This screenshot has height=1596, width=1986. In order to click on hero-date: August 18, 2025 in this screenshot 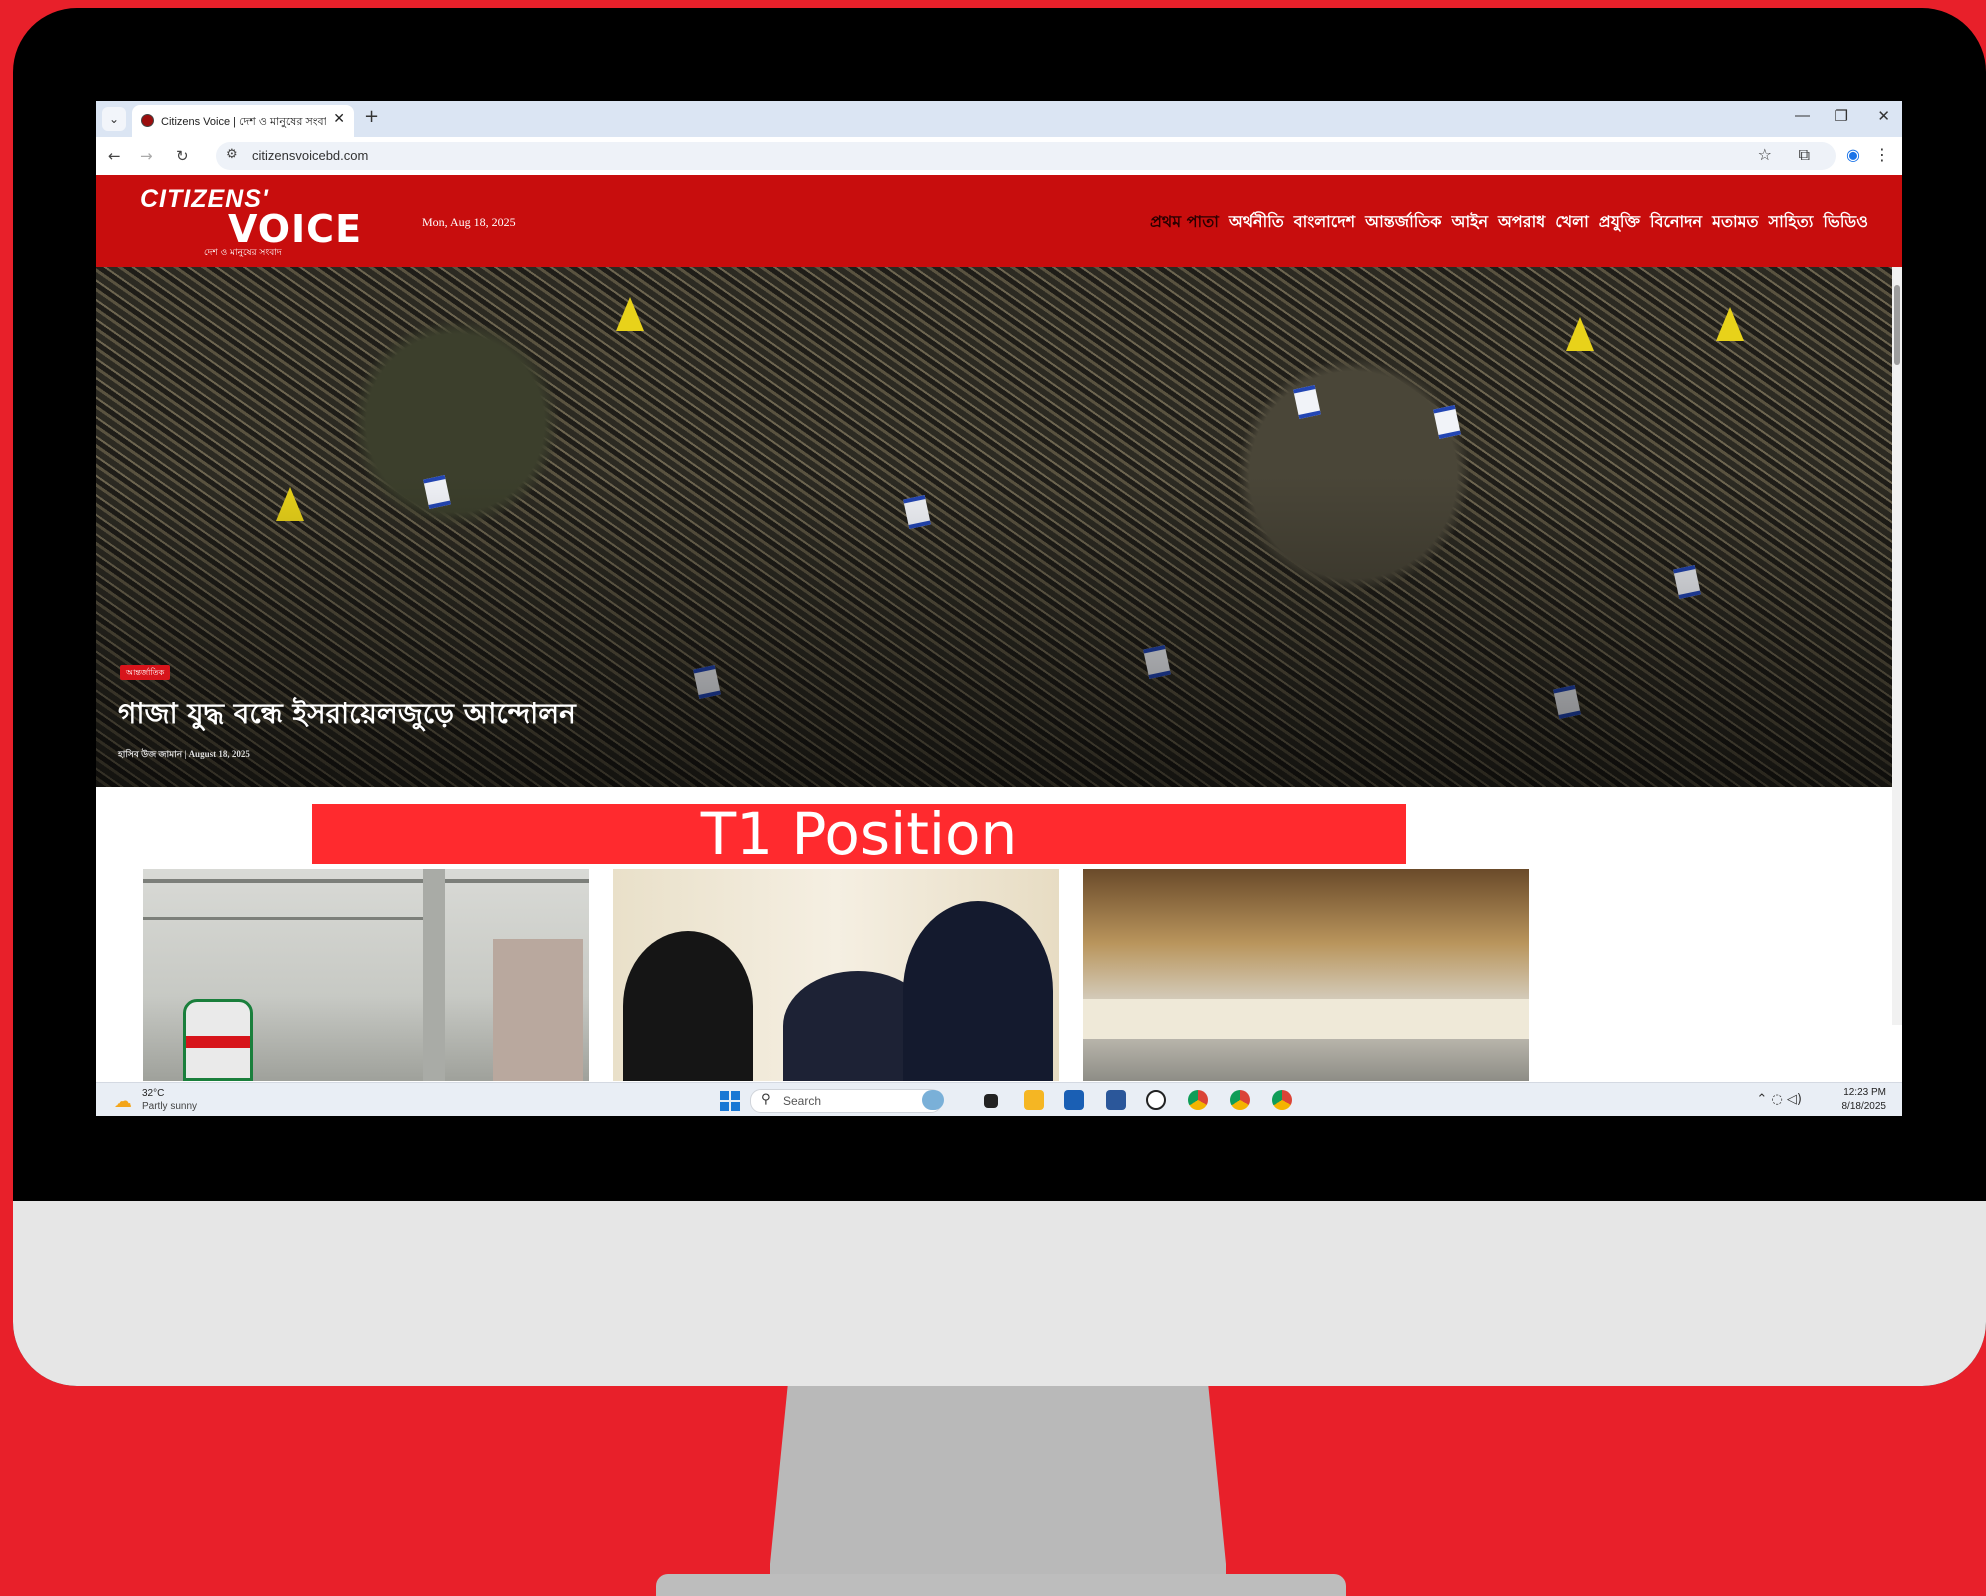, I will do `click(219, 754)`.